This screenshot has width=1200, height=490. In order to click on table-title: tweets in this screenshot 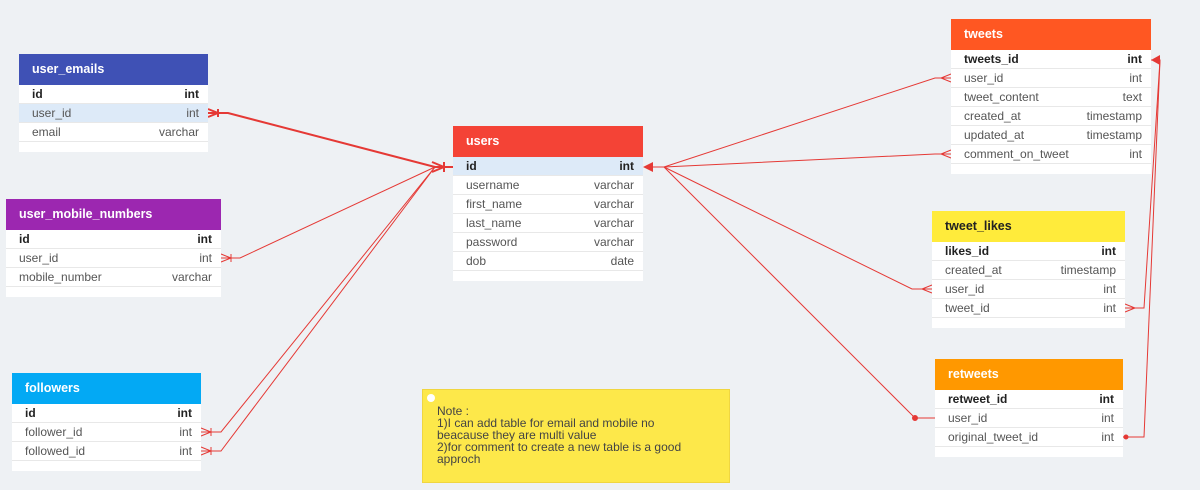, I will do `click(1051, 34)`.